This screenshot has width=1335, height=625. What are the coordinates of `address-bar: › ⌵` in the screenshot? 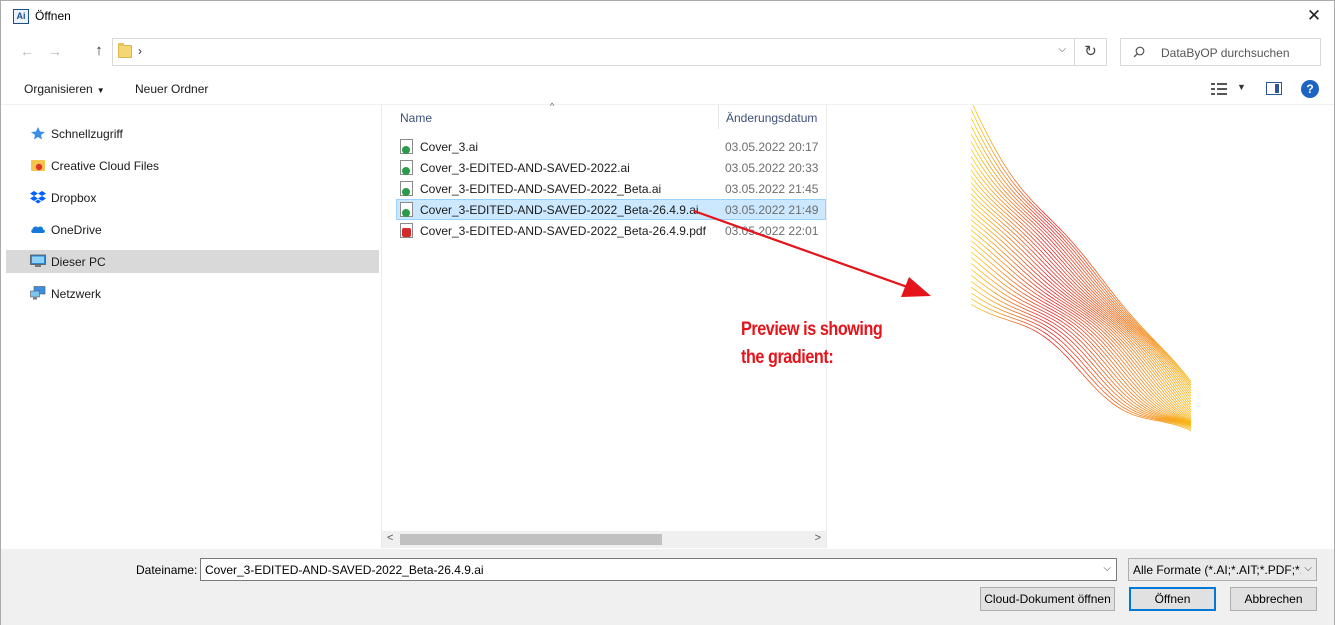 It's located at (593, 52).